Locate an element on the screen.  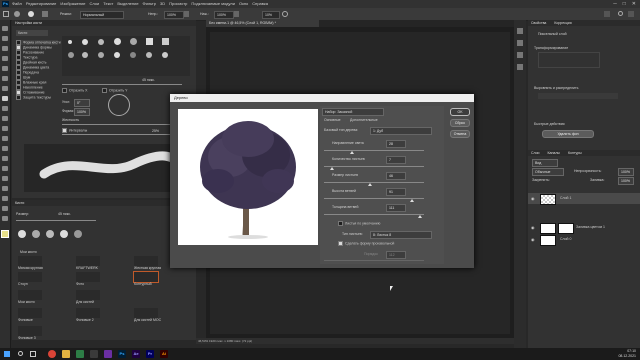
visibility-eye-icon: ◉ is located at coordinates (533, 227).